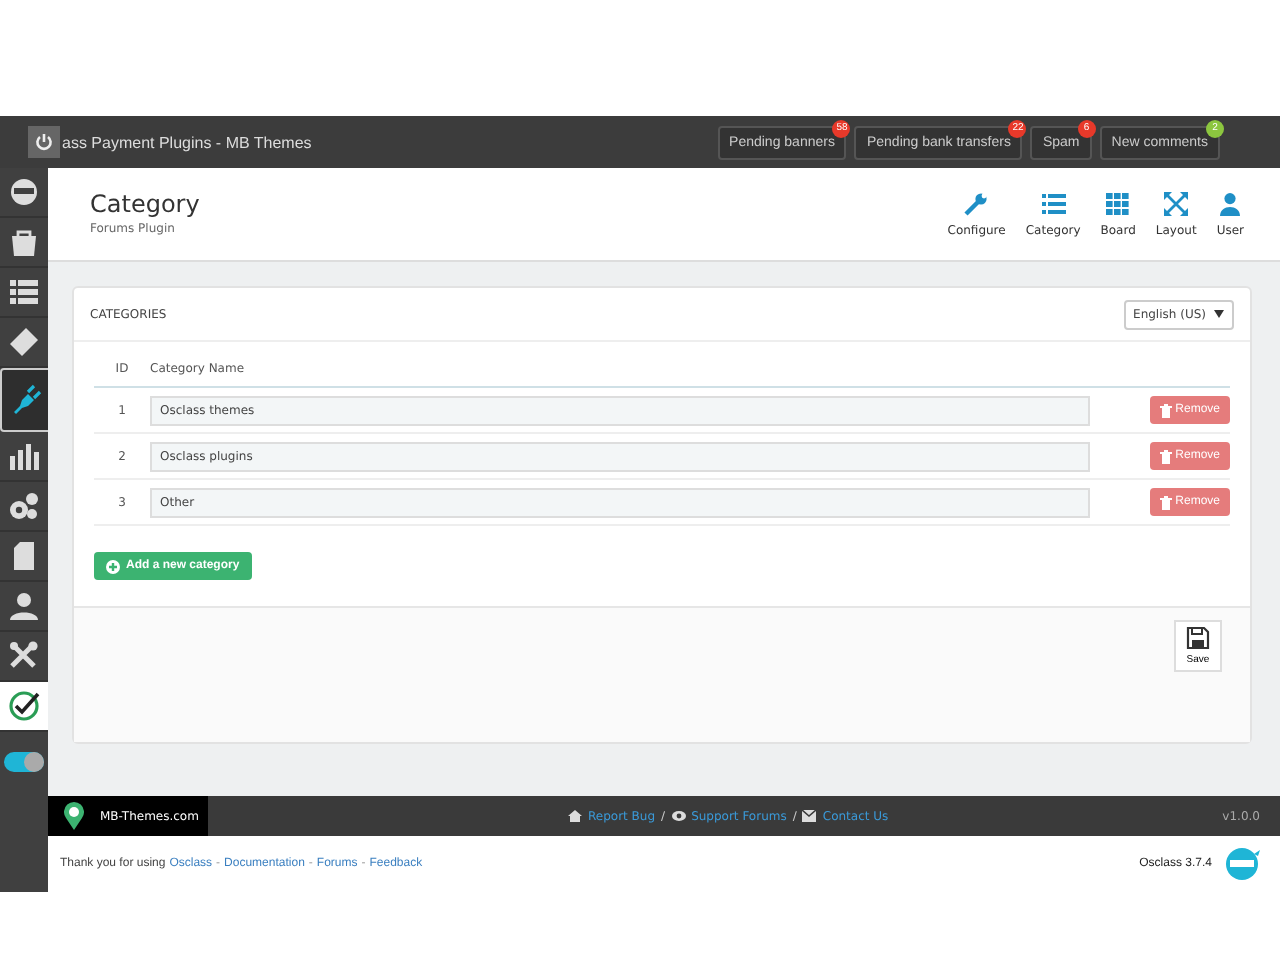 This screenshot has height=960, width=1280. I want to click on bar-chart-icon, so click(24, 456).